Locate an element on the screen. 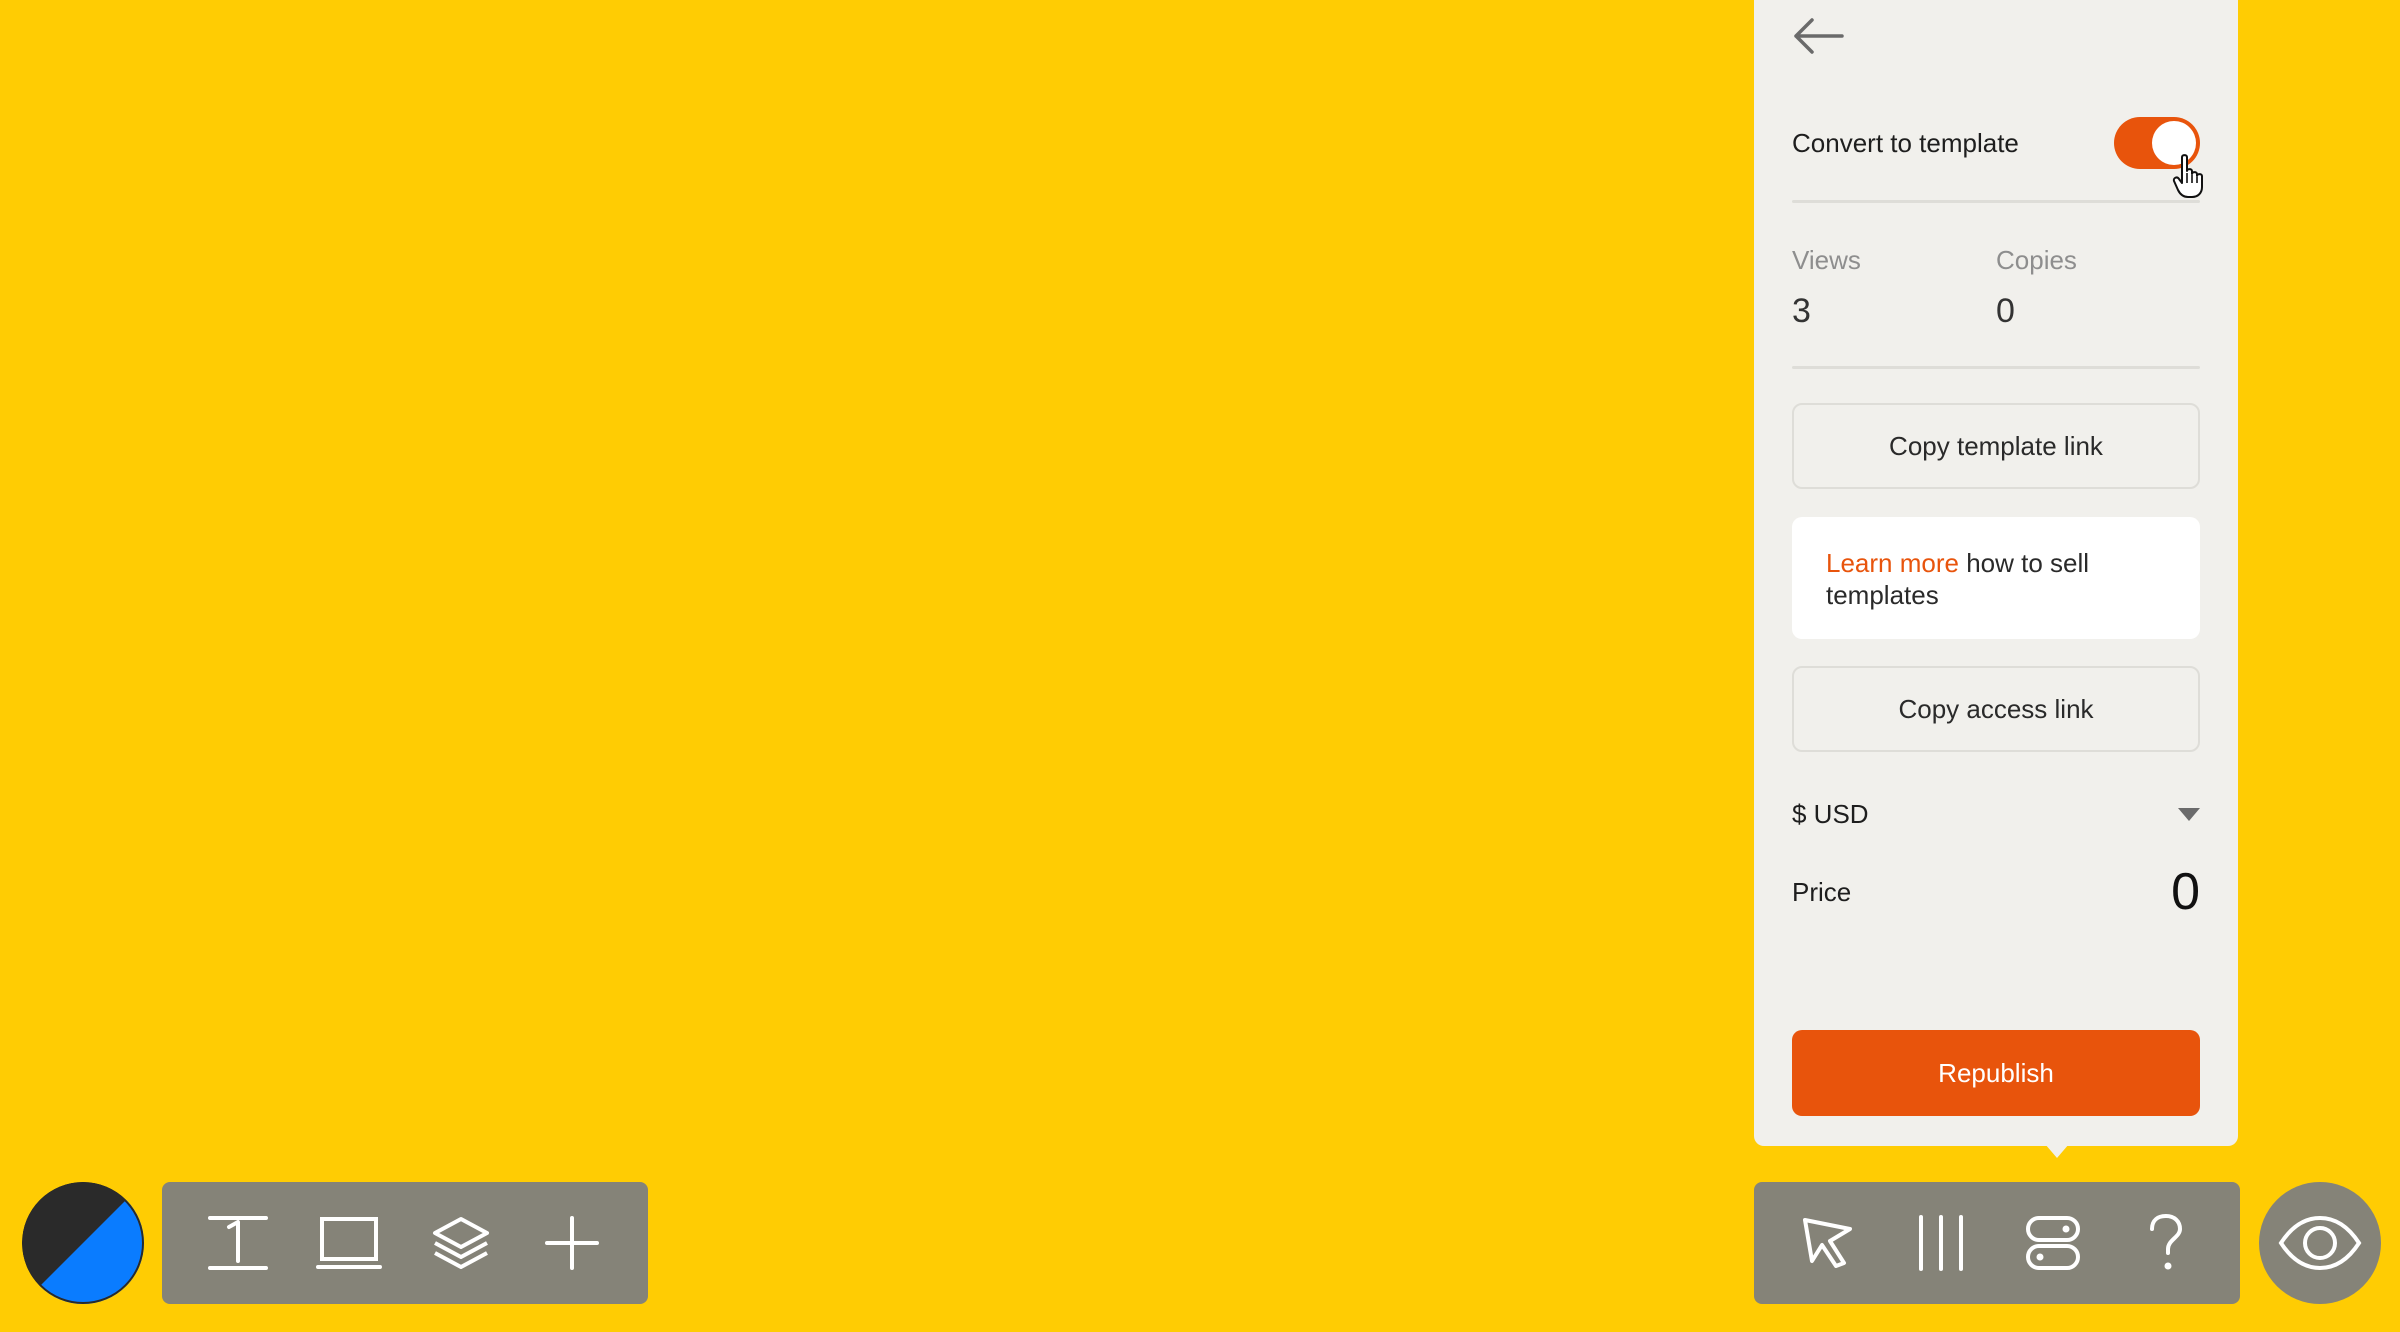 The height and width of the screenshot is (1332, 2400). stat-value: 0 is located at coordinates (2005, 311).